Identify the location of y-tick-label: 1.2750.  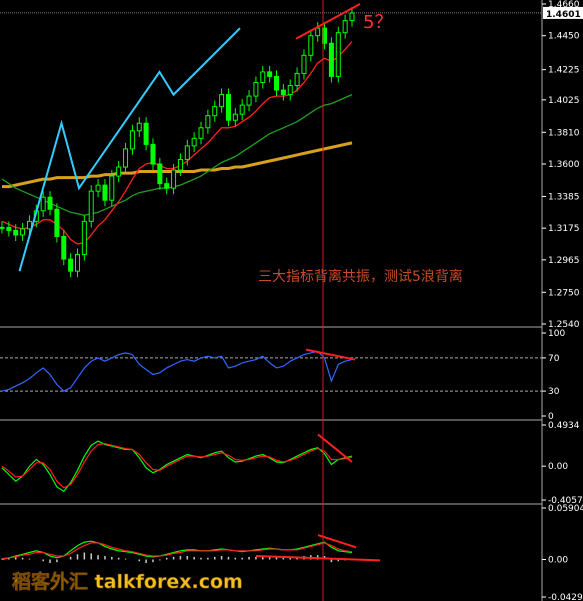
(564, 293).